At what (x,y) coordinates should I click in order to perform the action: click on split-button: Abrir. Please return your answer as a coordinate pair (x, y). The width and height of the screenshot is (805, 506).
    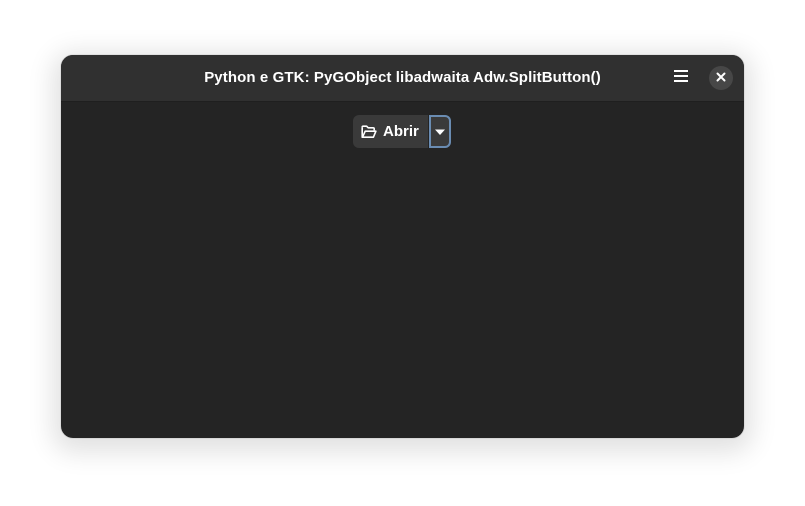
    Looking at the image, I should click on (402, 131).